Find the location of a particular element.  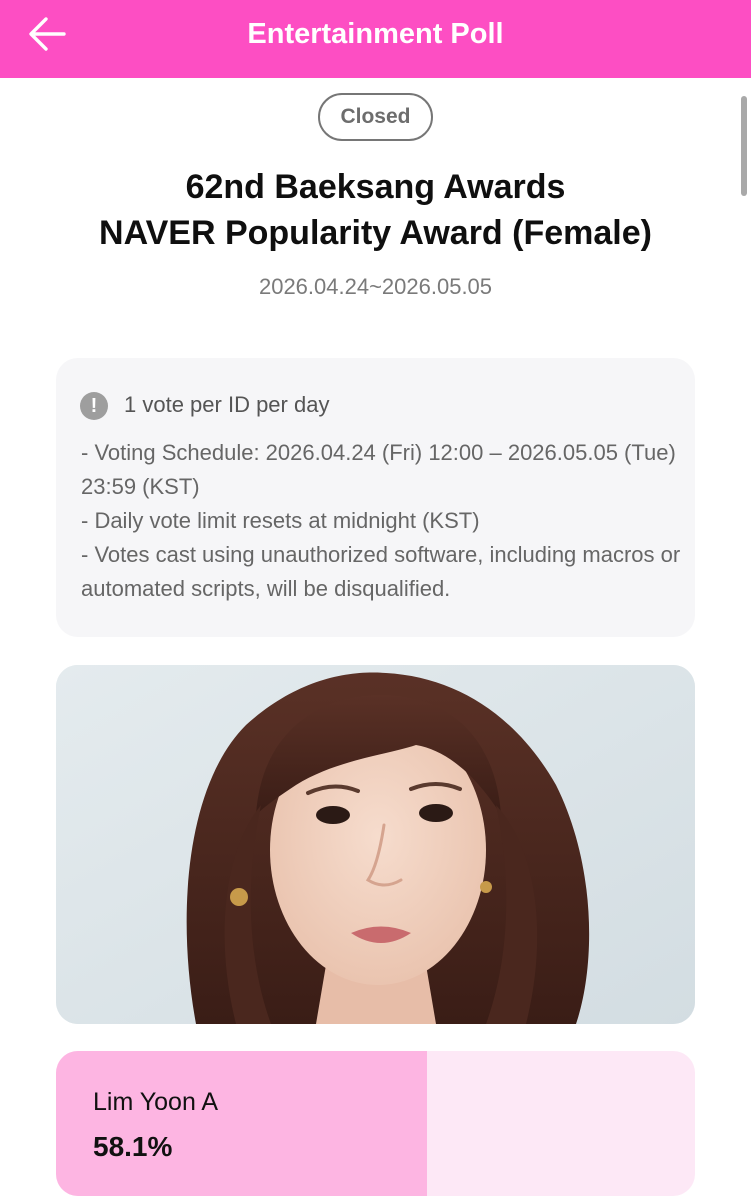

app-header: Entertainment Poll is located at coordinates (375, 39).